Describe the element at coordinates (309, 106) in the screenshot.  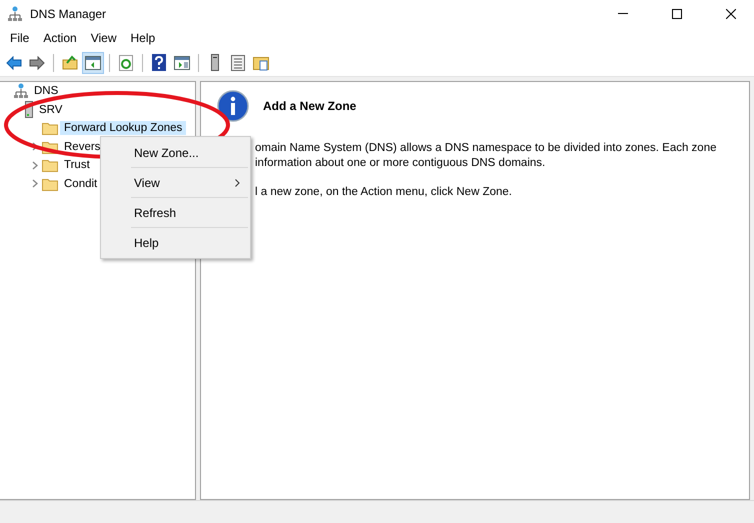
I see `details-heading: Add a New Zone` at that location.